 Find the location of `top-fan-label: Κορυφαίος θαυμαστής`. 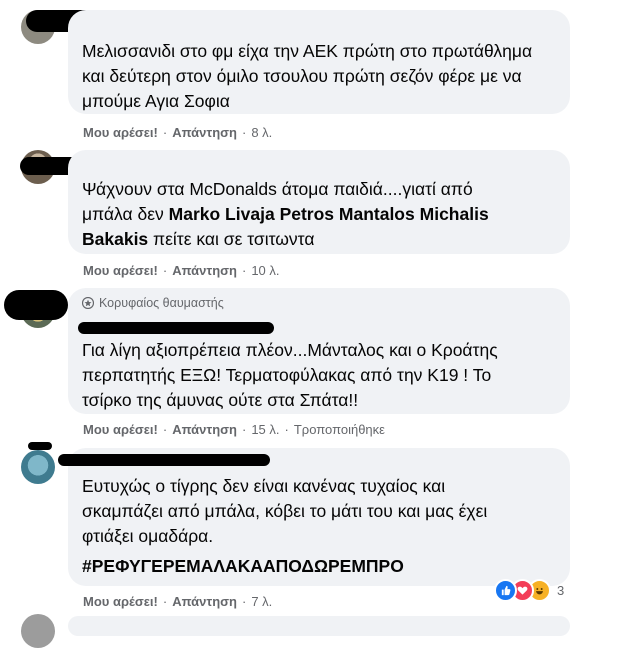

top-fan-label: Κορυφαίος θαυμαστής is located at coordinates (161, 303).